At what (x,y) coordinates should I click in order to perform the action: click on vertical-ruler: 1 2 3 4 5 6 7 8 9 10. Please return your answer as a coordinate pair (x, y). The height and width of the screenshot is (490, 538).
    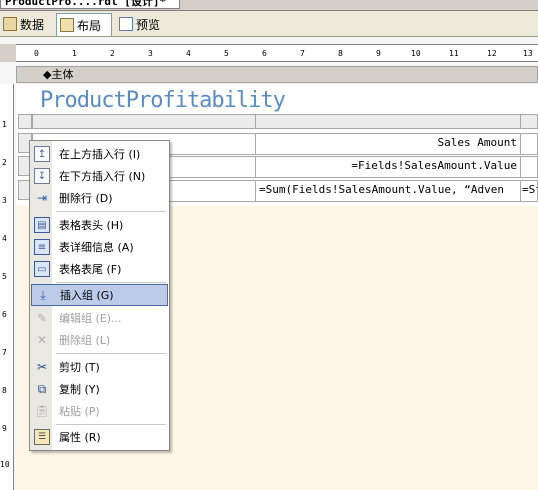
    Looking at the image, I should click on (7, 287).